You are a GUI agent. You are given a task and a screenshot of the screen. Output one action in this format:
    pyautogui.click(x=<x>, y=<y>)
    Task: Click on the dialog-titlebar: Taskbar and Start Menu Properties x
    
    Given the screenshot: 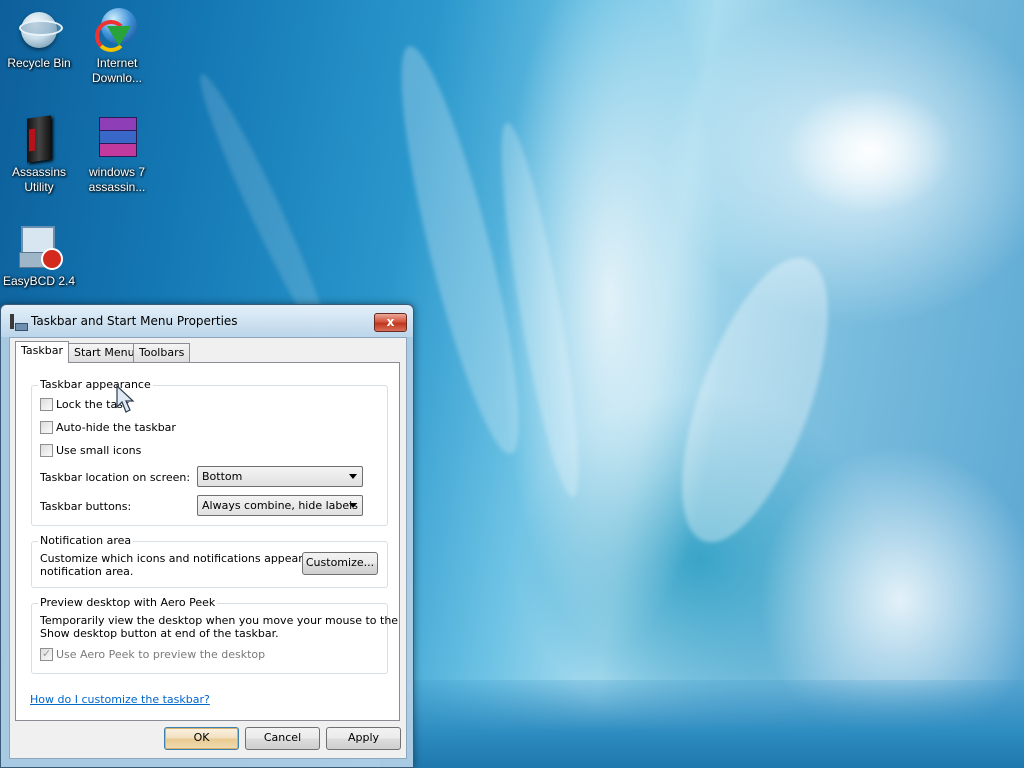 What is the action you would take?
    pyautogui.click(x=207, y=321)
    